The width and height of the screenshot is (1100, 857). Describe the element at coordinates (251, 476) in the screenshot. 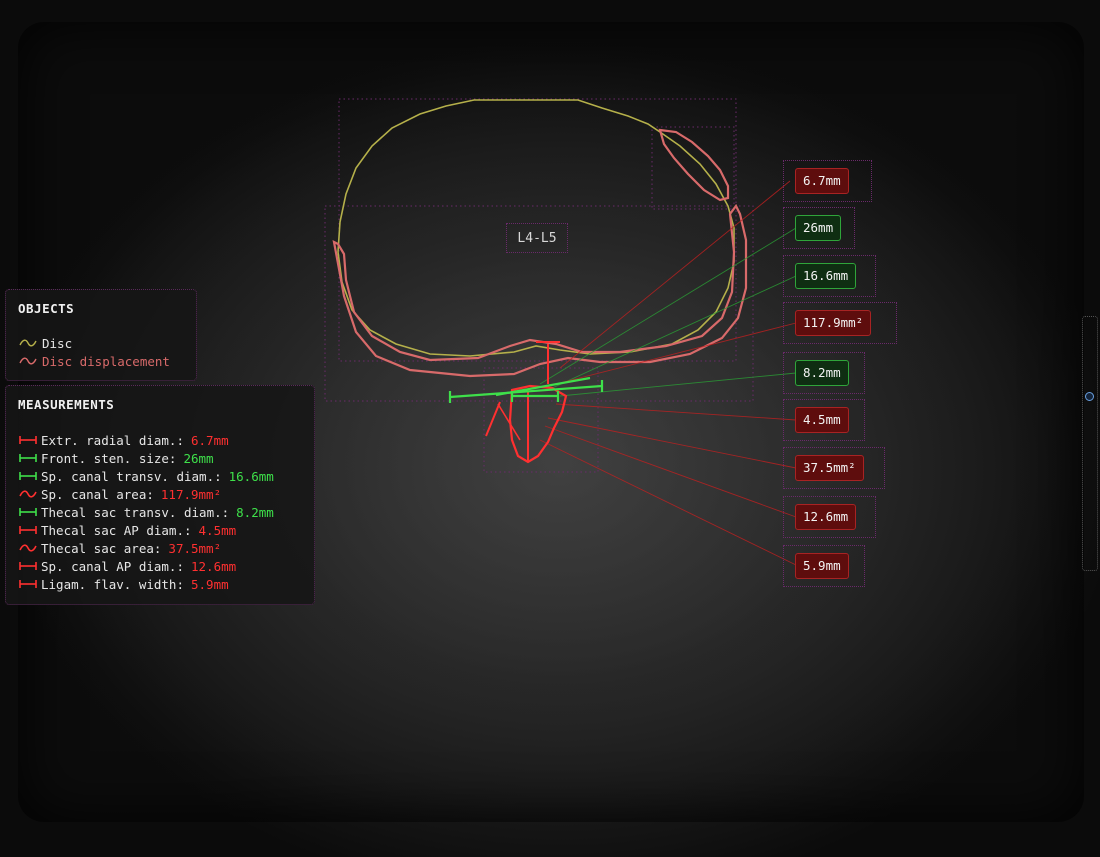

I see `measurement-value: 16.6mm` at that location.